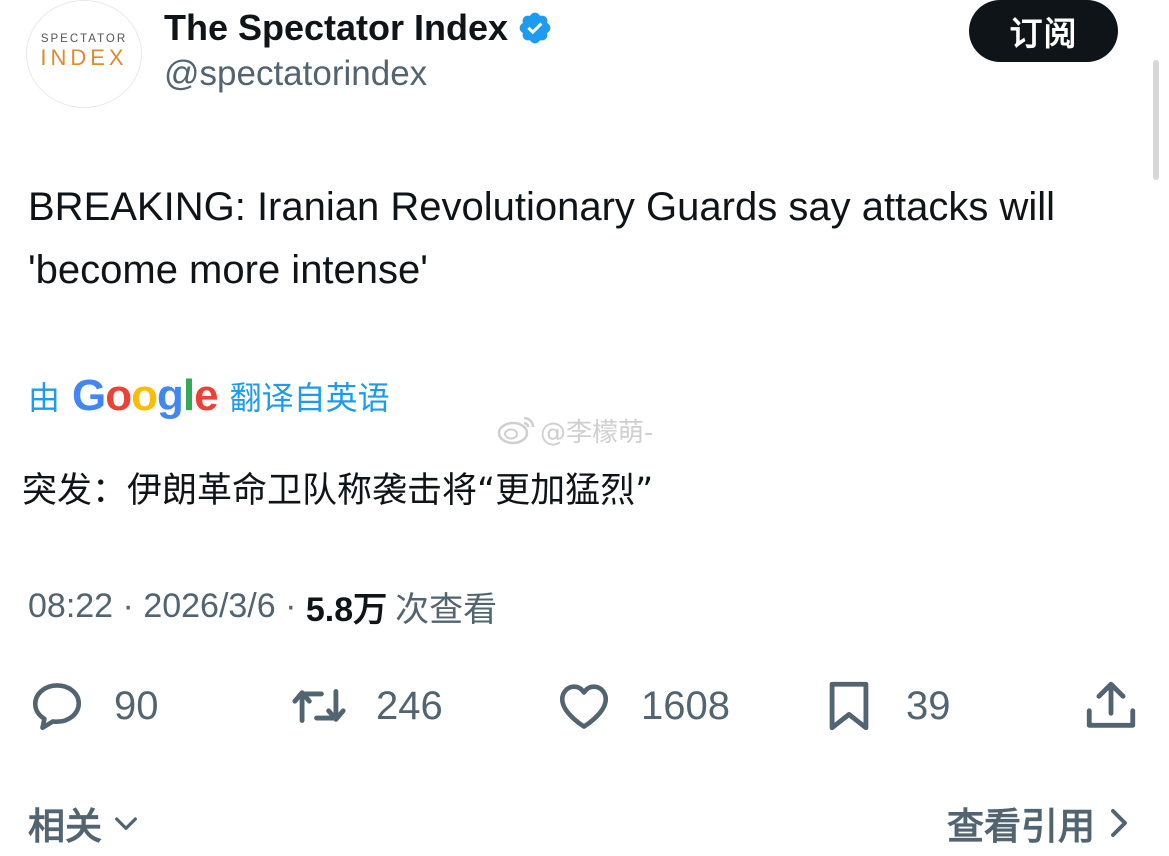 The image size is (1169, 856). What do you see at coordinates (685, 705) in the screenshot?
I see `like-count: 1608` at bounding box center [685, 705].